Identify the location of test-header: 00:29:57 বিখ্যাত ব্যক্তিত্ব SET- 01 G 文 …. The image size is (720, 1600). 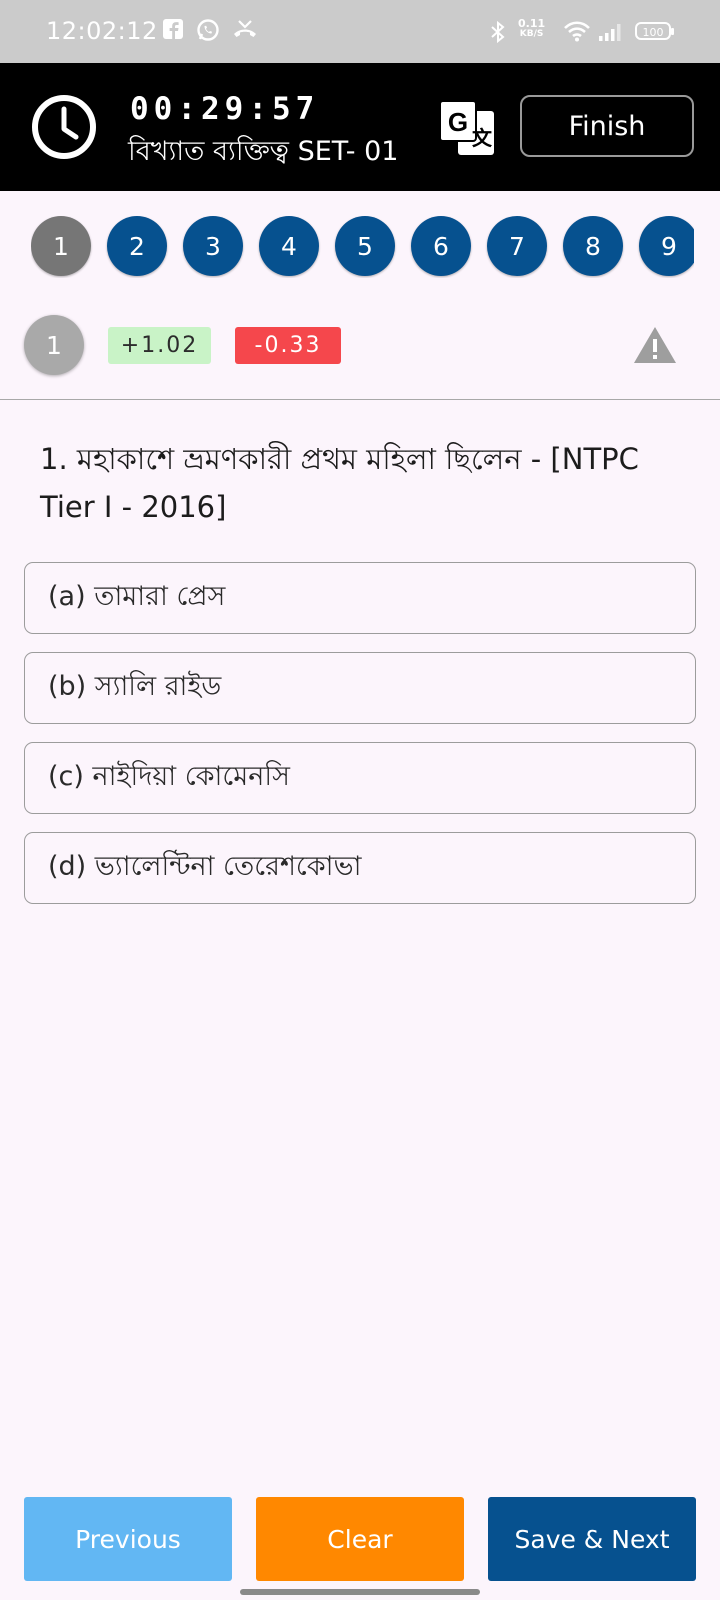
(360, 127).